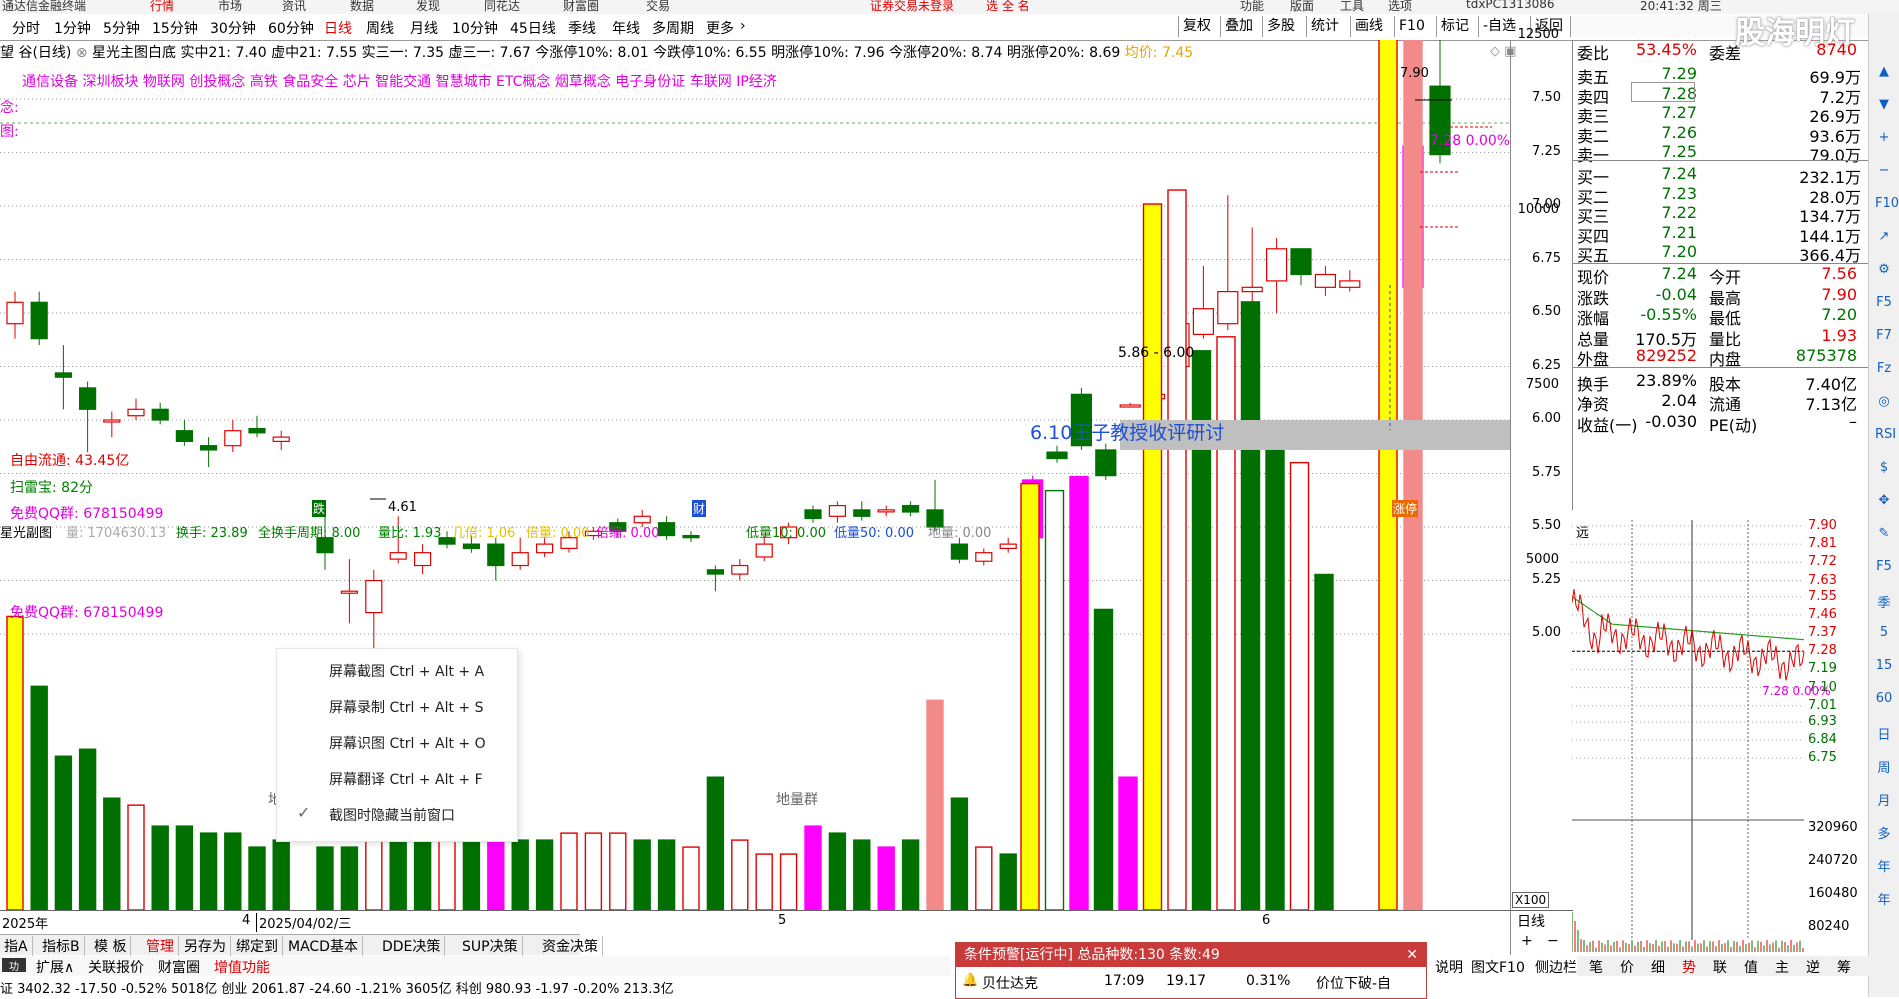  What do you see at coordinates (1884, 139) in the screenshot?
I see `side-tool-icon: +` at bounding box center [1884, 139].